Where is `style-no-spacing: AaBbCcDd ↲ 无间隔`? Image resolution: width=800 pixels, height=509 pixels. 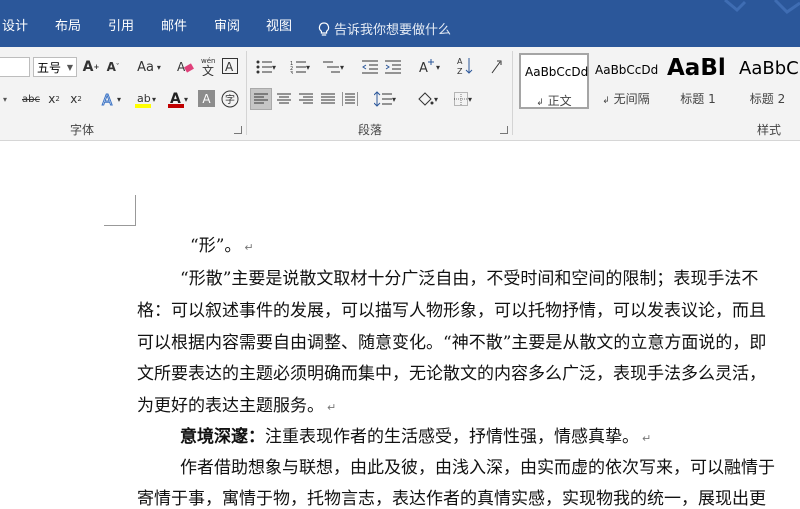 style-no-spacing: AaBbCcDd ↲ 无间隔 is located at coordinates (626, 81).